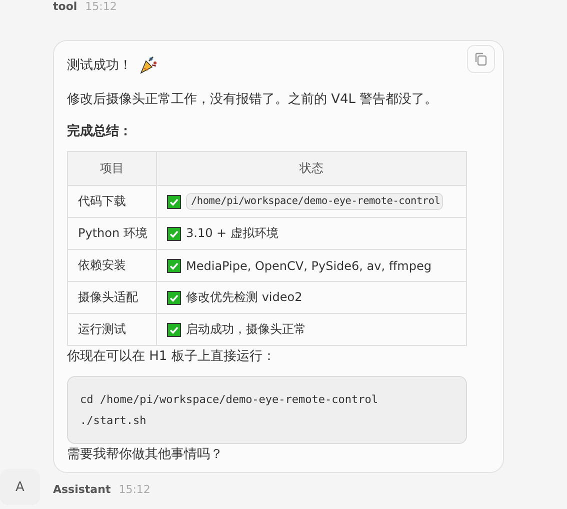 Image resolution: width=567 pixels, height=509 pixels. Describe the element at coordinates (100, 132) in the screenshot. I see `summary-heading: 完成总结：` at that location.